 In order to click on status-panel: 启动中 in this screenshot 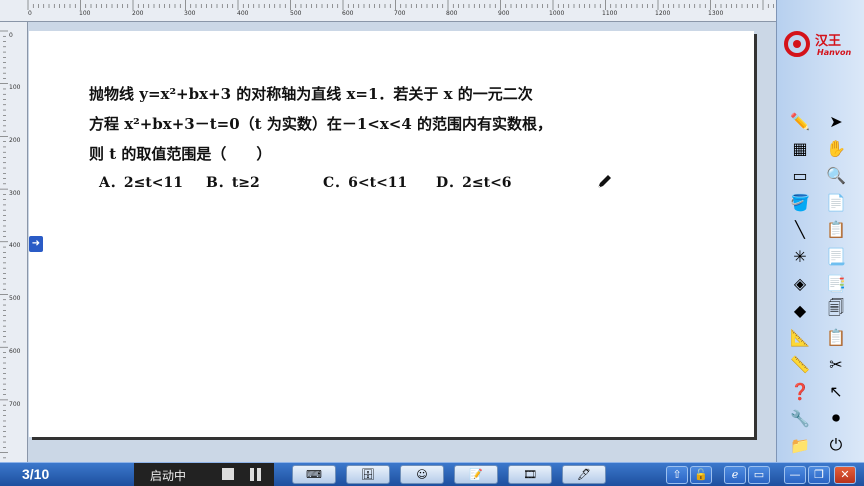, I will do `click(204, 474)`.